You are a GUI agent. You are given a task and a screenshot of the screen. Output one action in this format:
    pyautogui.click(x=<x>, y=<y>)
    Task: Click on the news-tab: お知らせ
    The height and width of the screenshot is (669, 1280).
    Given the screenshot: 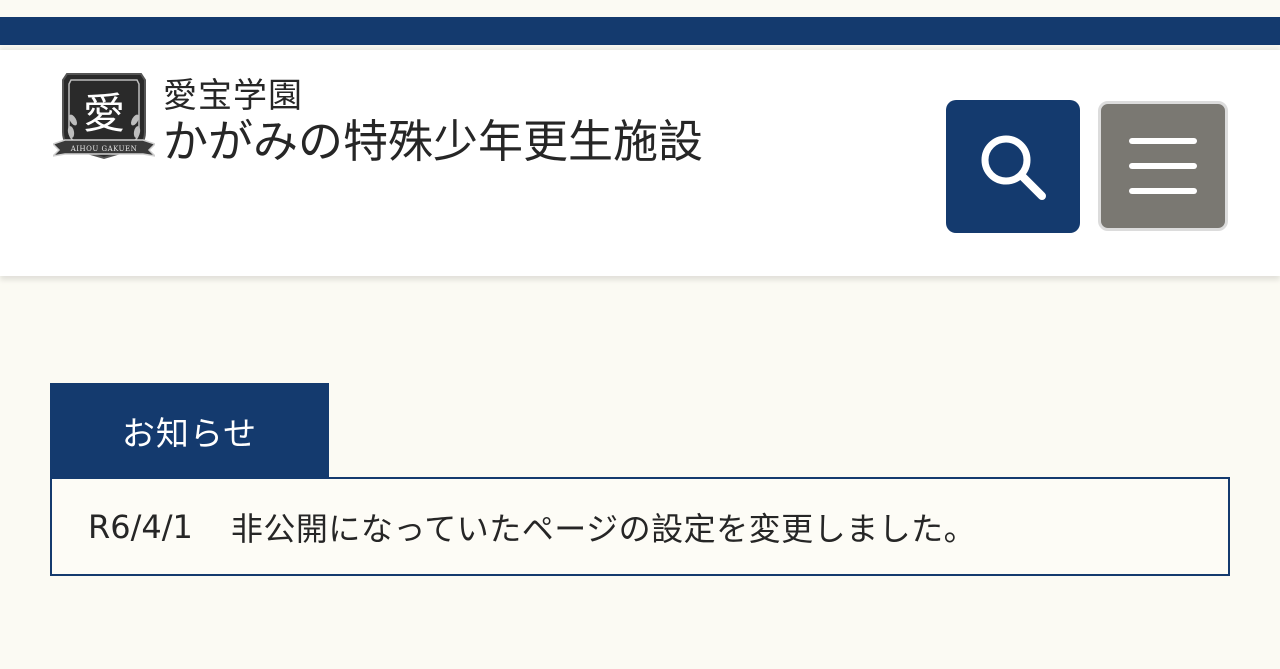 What is the action you would take?
    pyautogui.click(x=189, y=430)
    